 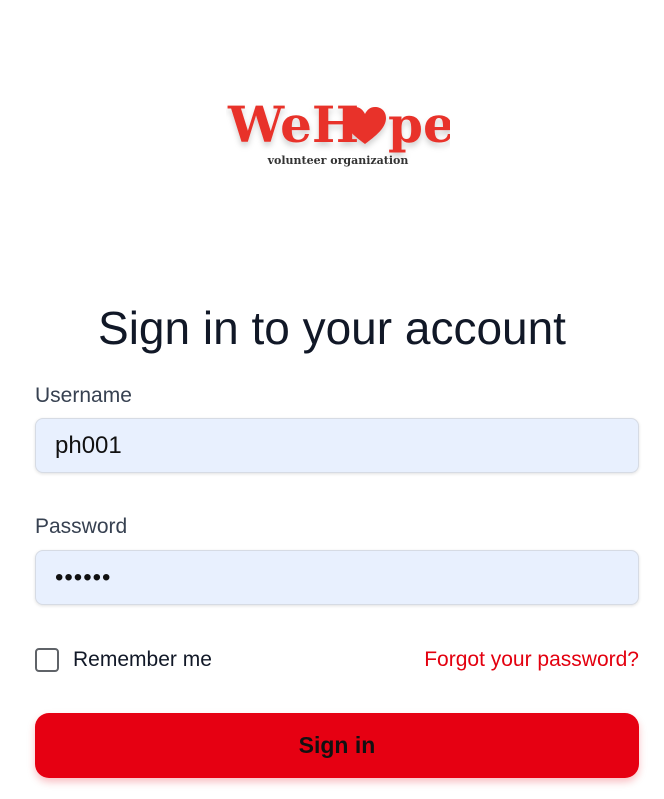 What do you see at coordinates (47, 660) in the screenshot?
I see `remember-me-checkbox` at bounding box center [47, 660].